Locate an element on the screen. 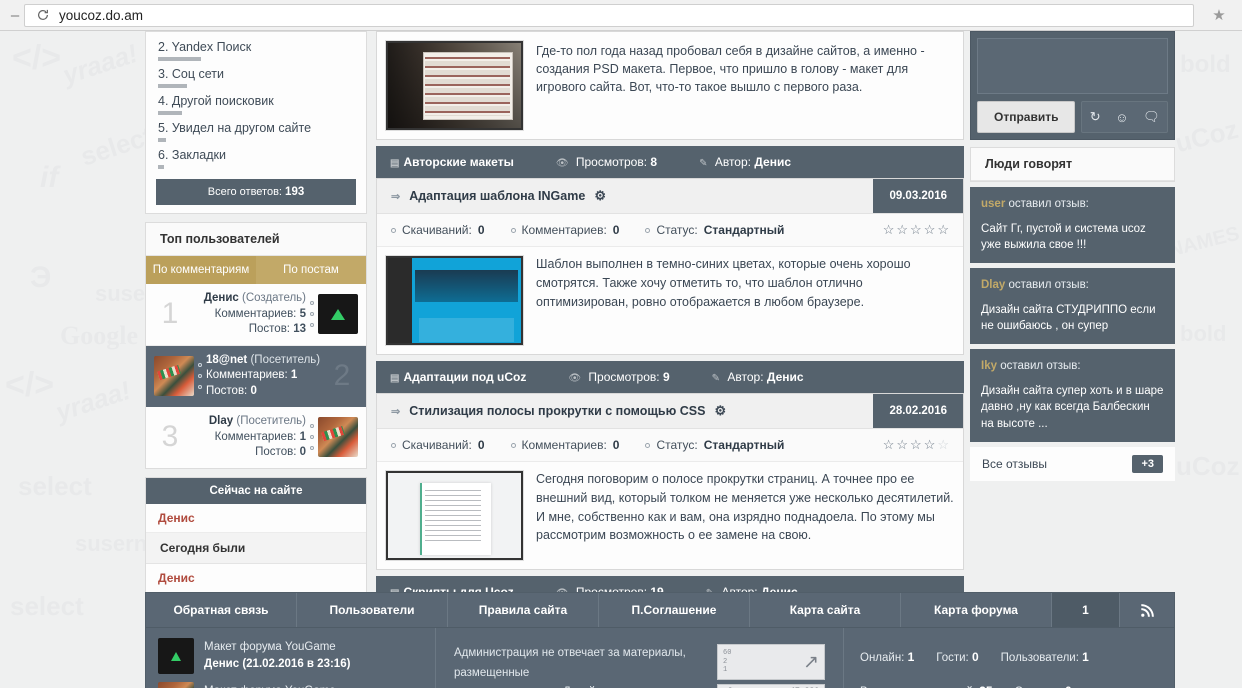 The width and height of the screenshot is (1242, 688). rss-icon is located at coordinates (1147, 610).